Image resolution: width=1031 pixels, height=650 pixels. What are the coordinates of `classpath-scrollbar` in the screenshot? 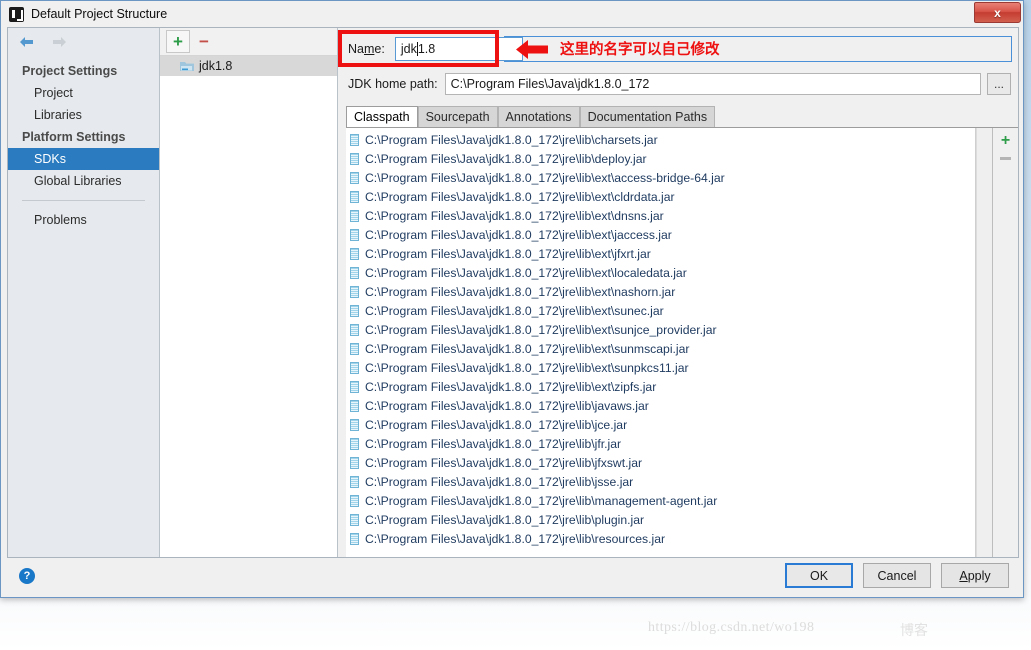 It's located at (984, 342).